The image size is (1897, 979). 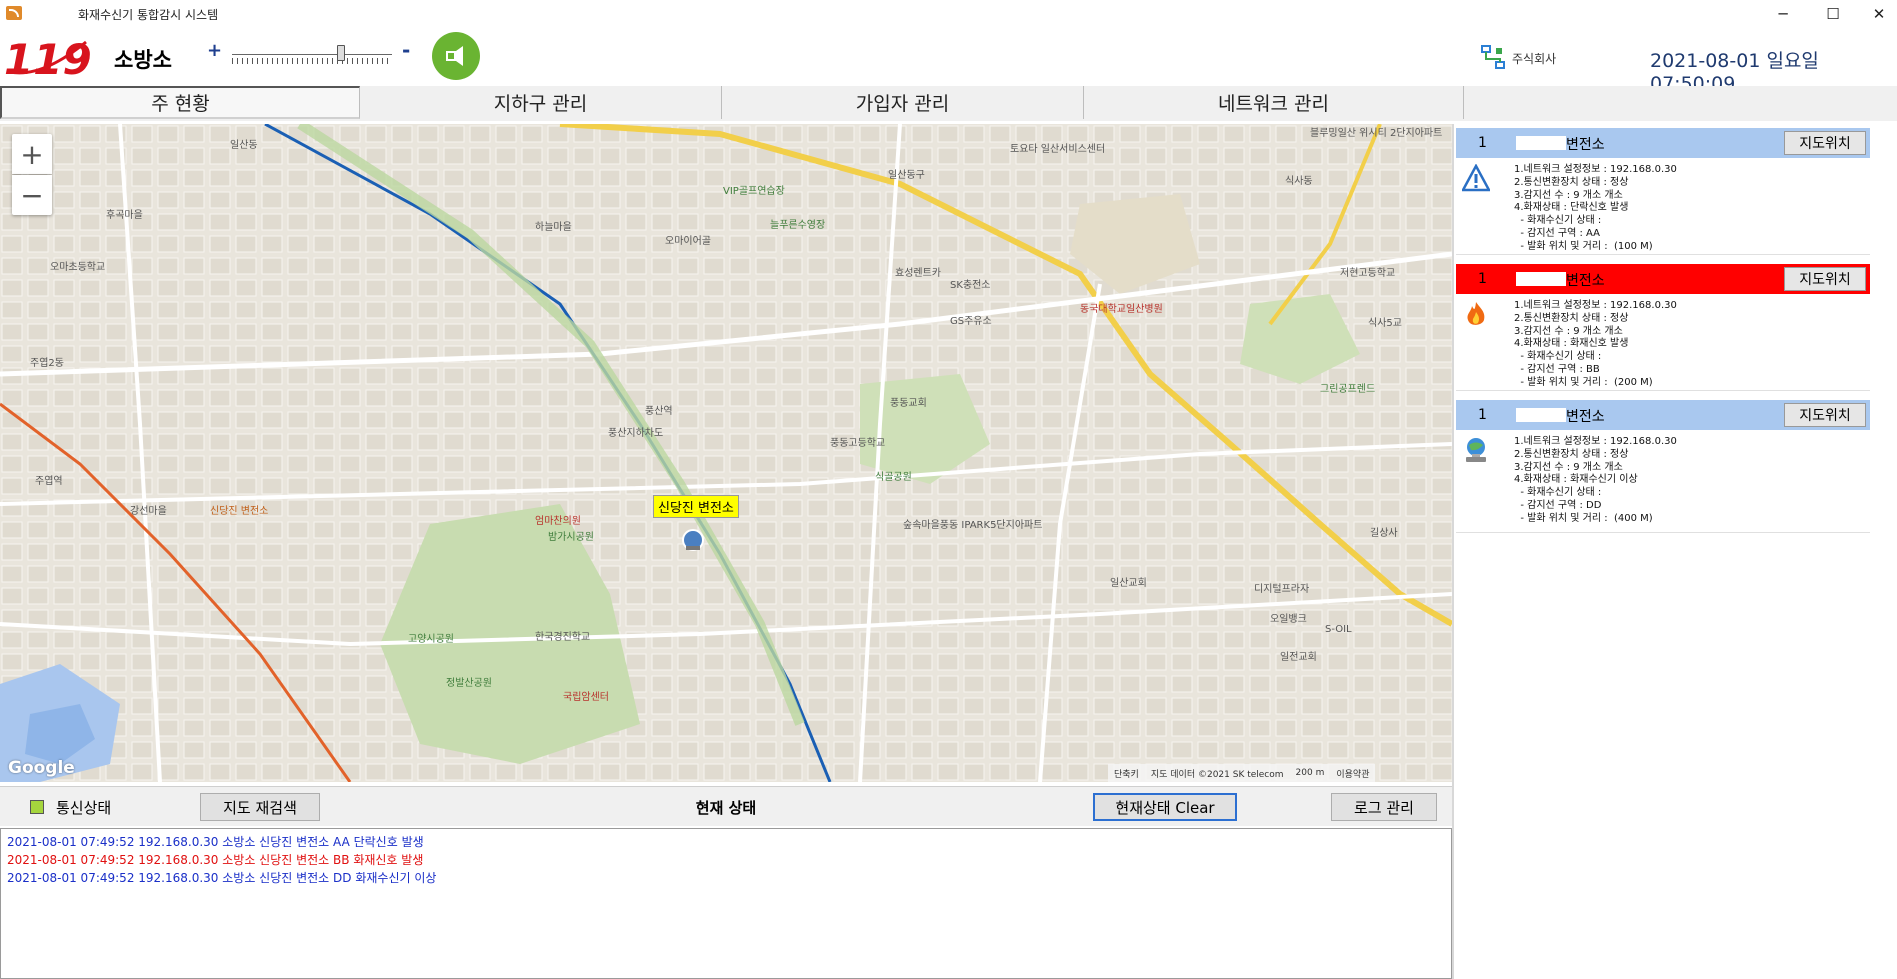 I want to click on clear-status-button: 현재상태 Clear, so click(x=1165, y=807).